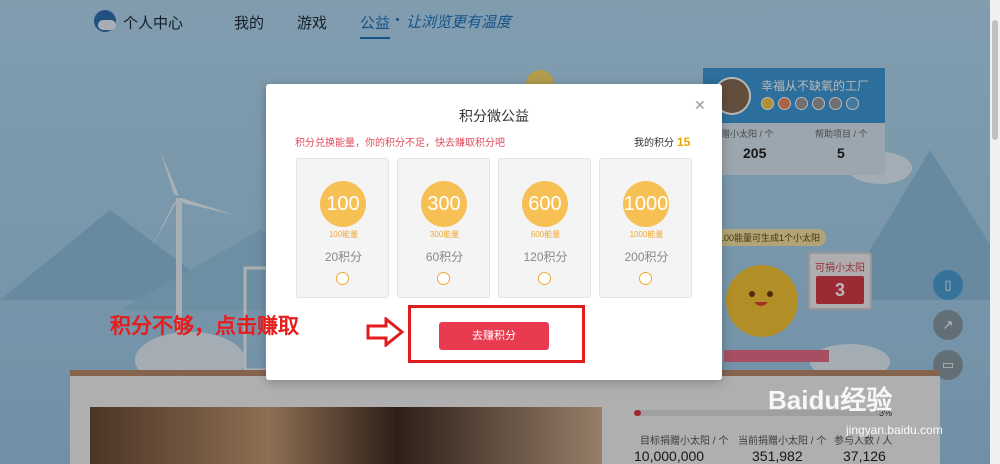 The image size is (1000, 464). What do you see at coordinates (494, 116) in the screenshot?
I see `modal-title: 积分微公益` at bounding box center [494, 116].